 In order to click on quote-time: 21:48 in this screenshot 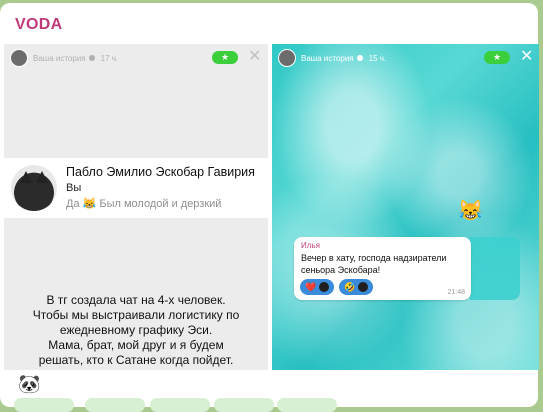, I will do `click(456, 292)`.